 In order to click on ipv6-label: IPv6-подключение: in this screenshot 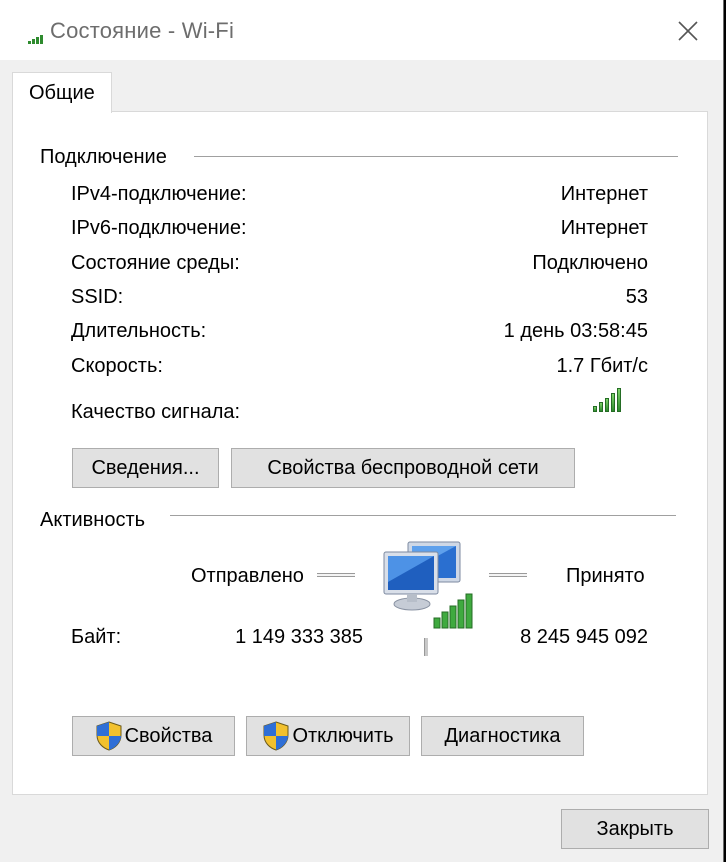, I will do `click(159, 228)`.